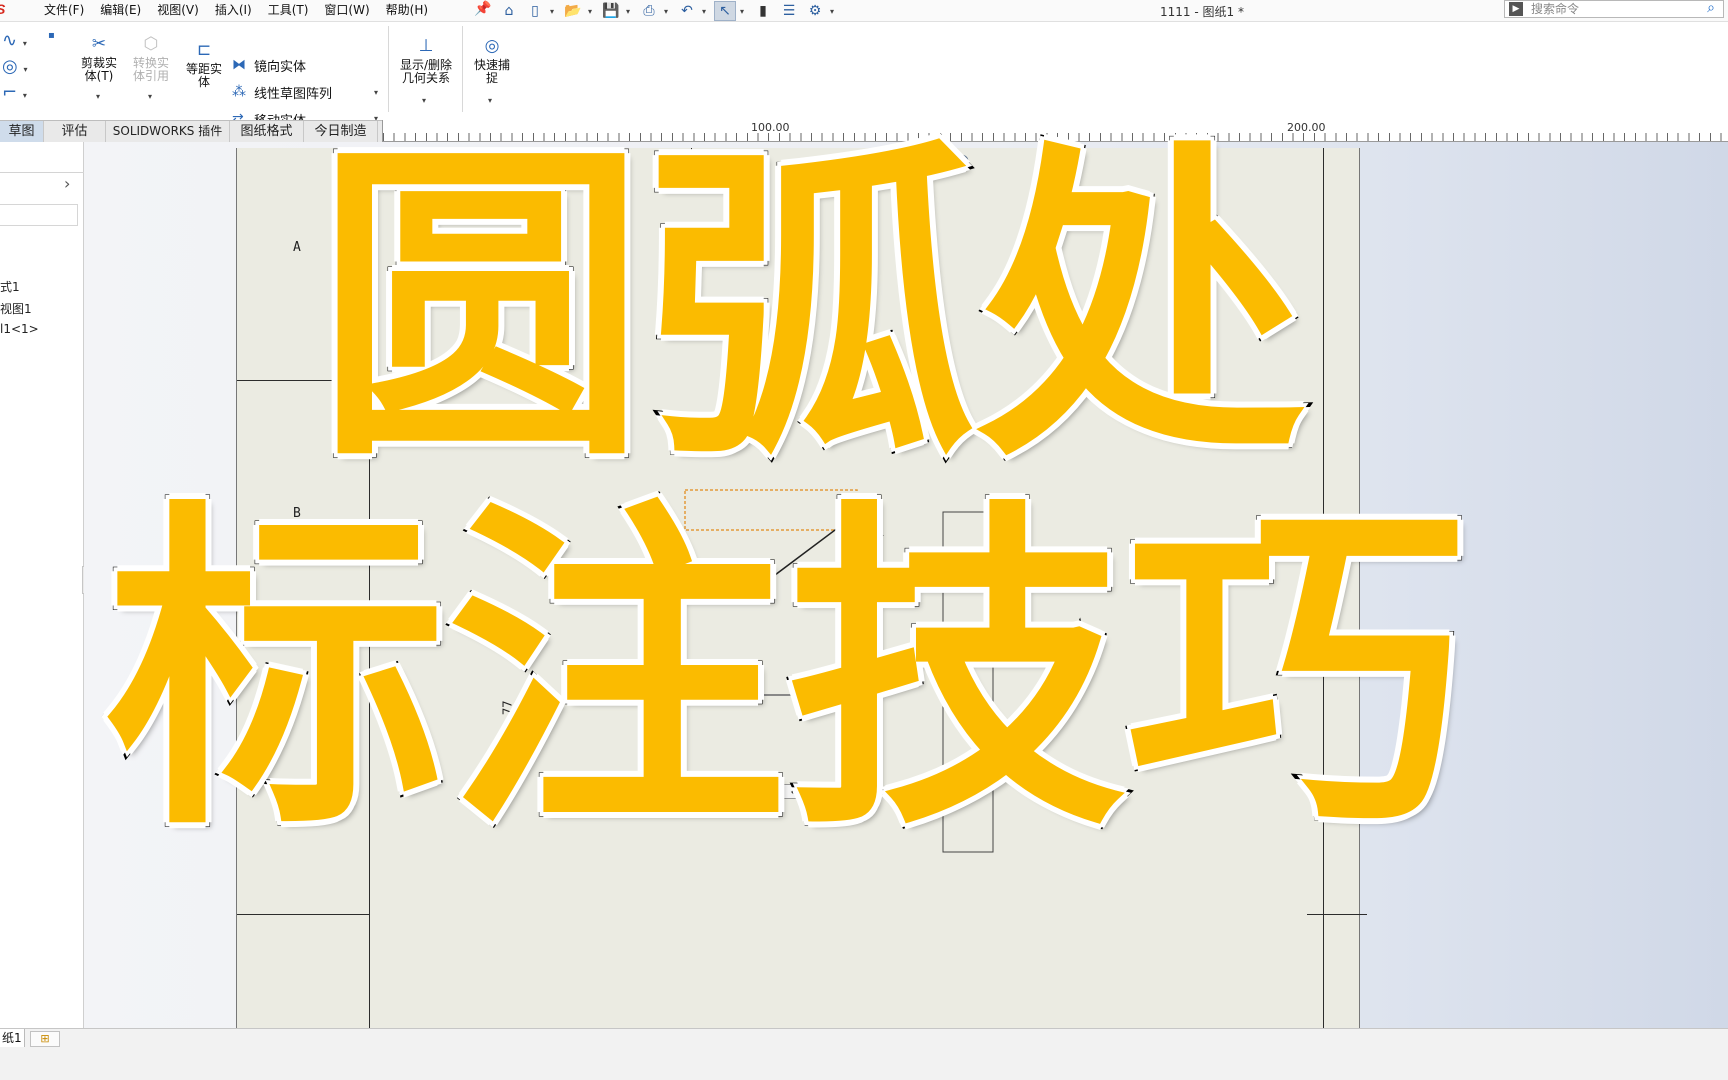 This screenshot has height=1080, width=1728. Describe the element at coordinates (67, 183) in the screenshot. I see `chevron-right-icon: ›` at that location.